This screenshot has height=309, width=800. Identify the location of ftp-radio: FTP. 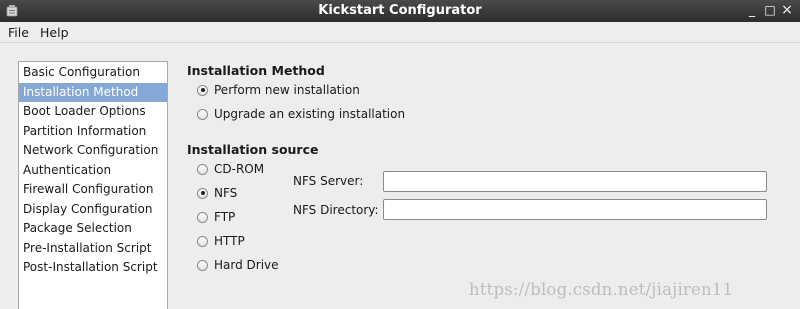
(216, 217).